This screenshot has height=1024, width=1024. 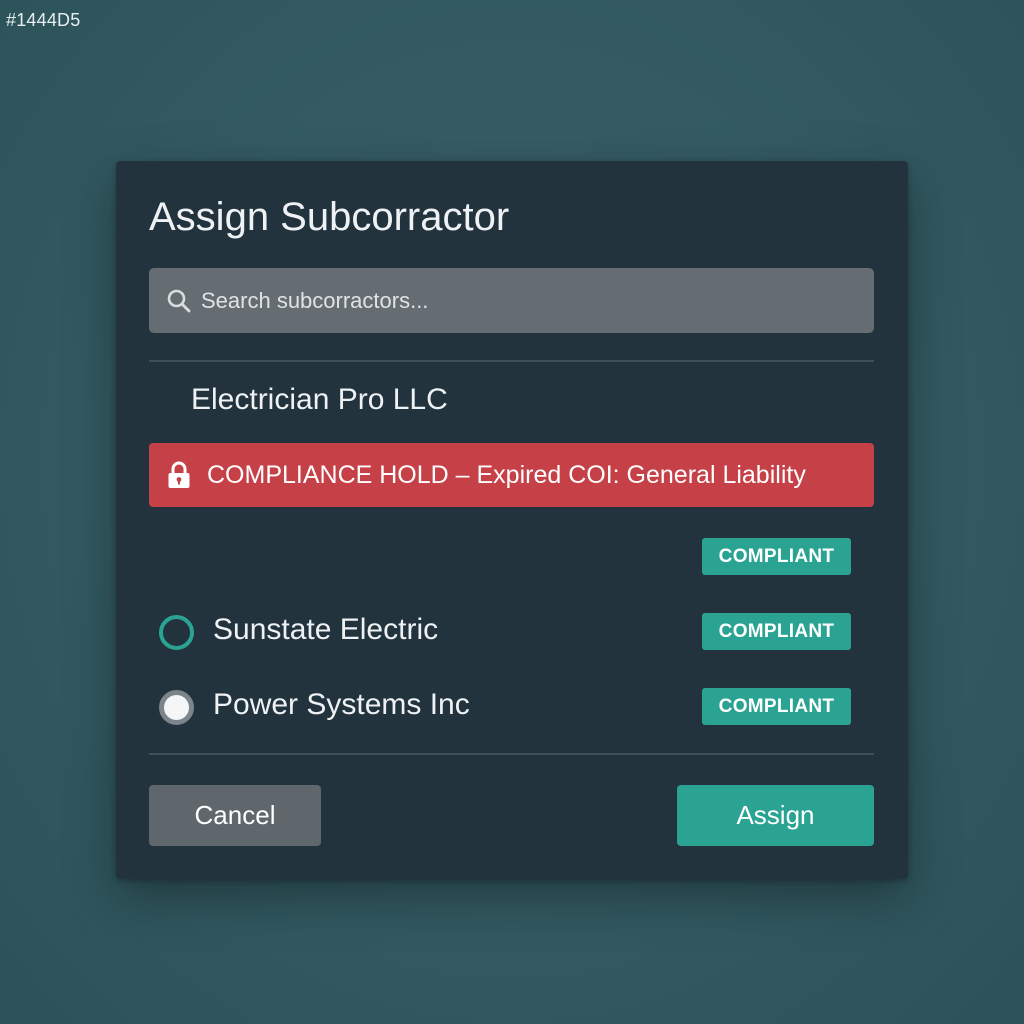 I want to click on top-divider, so click(x=511, y=361).